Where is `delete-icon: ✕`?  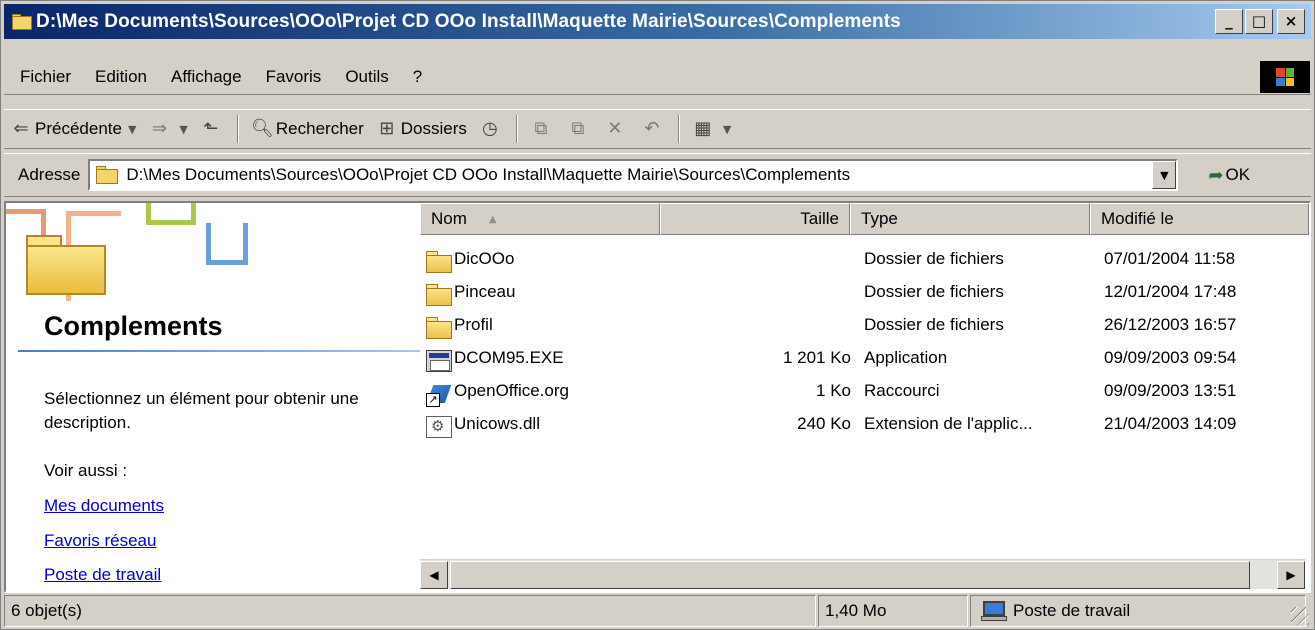
delete-icon: ✕ is located at coordinates (615, 128).